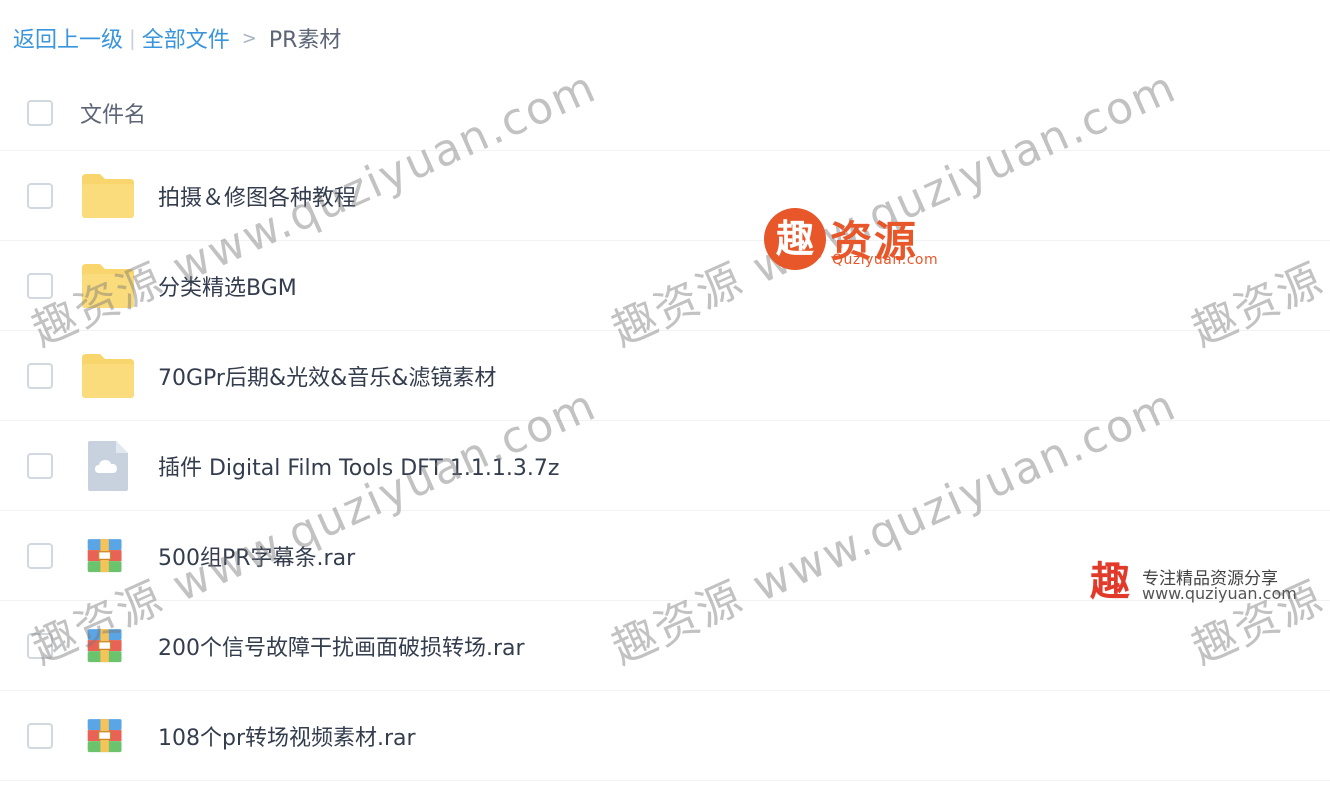 Image resolution: width=1330 pixels, height=796 pixels. Describe the element at coordinates (186, 38) in the screenshot. I see `all-files-link: 全部文件` at that location.